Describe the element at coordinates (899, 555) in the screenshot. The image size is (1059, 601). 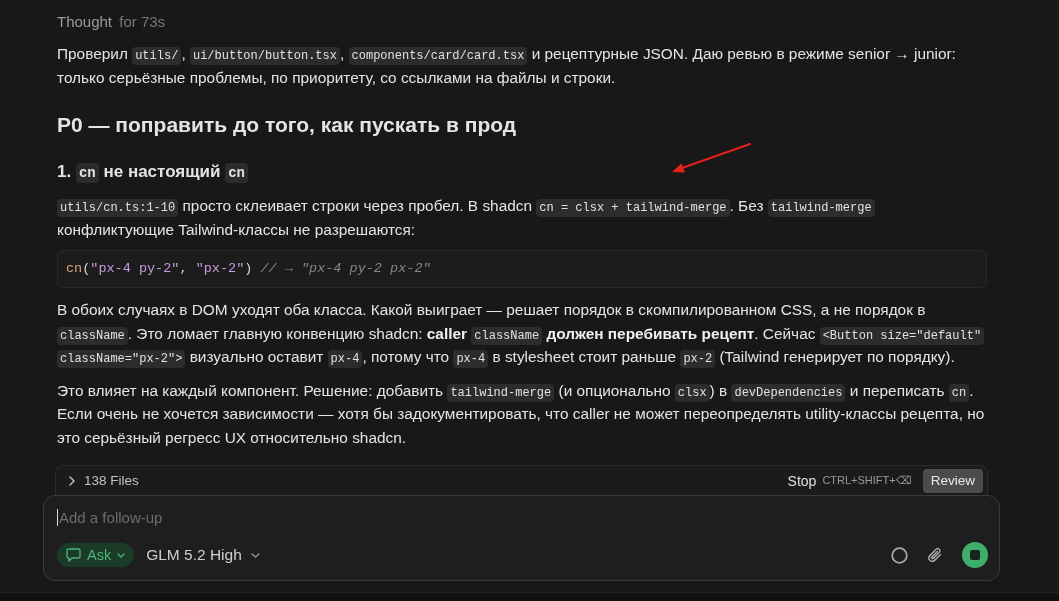
I see `ring-icon` at that location.